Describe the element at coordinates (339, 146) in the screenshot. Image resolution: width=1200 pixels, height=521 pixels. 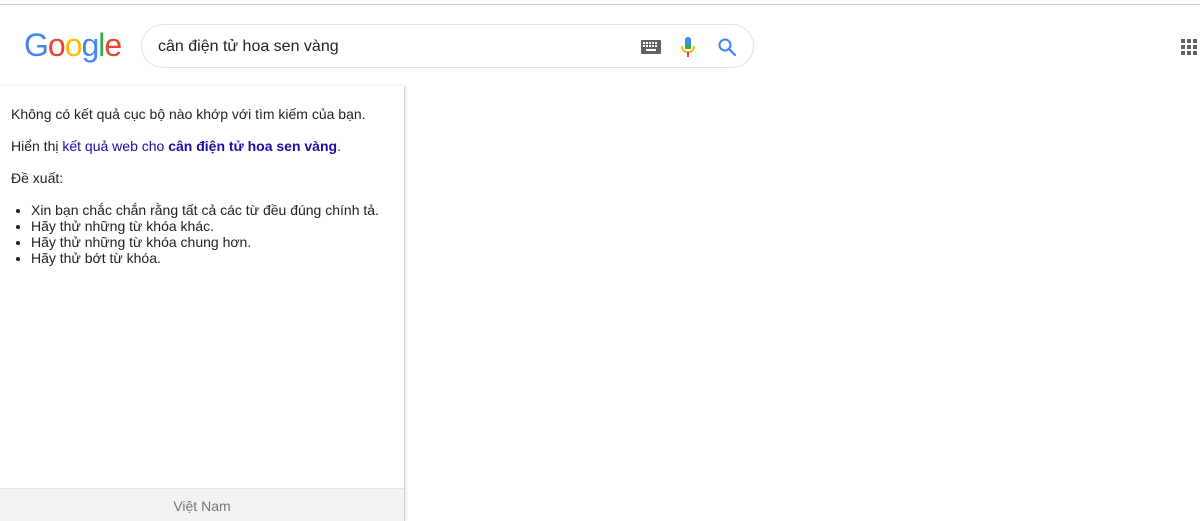
I see `web-results-suffix: .` at that location.